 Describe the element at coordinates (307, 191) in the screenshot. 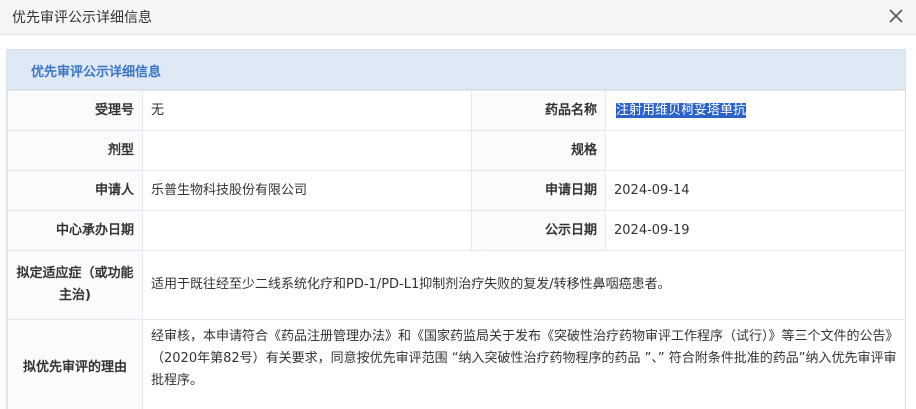

I see `applicant-value: 乐普生物科技股份有限公司` at that location.